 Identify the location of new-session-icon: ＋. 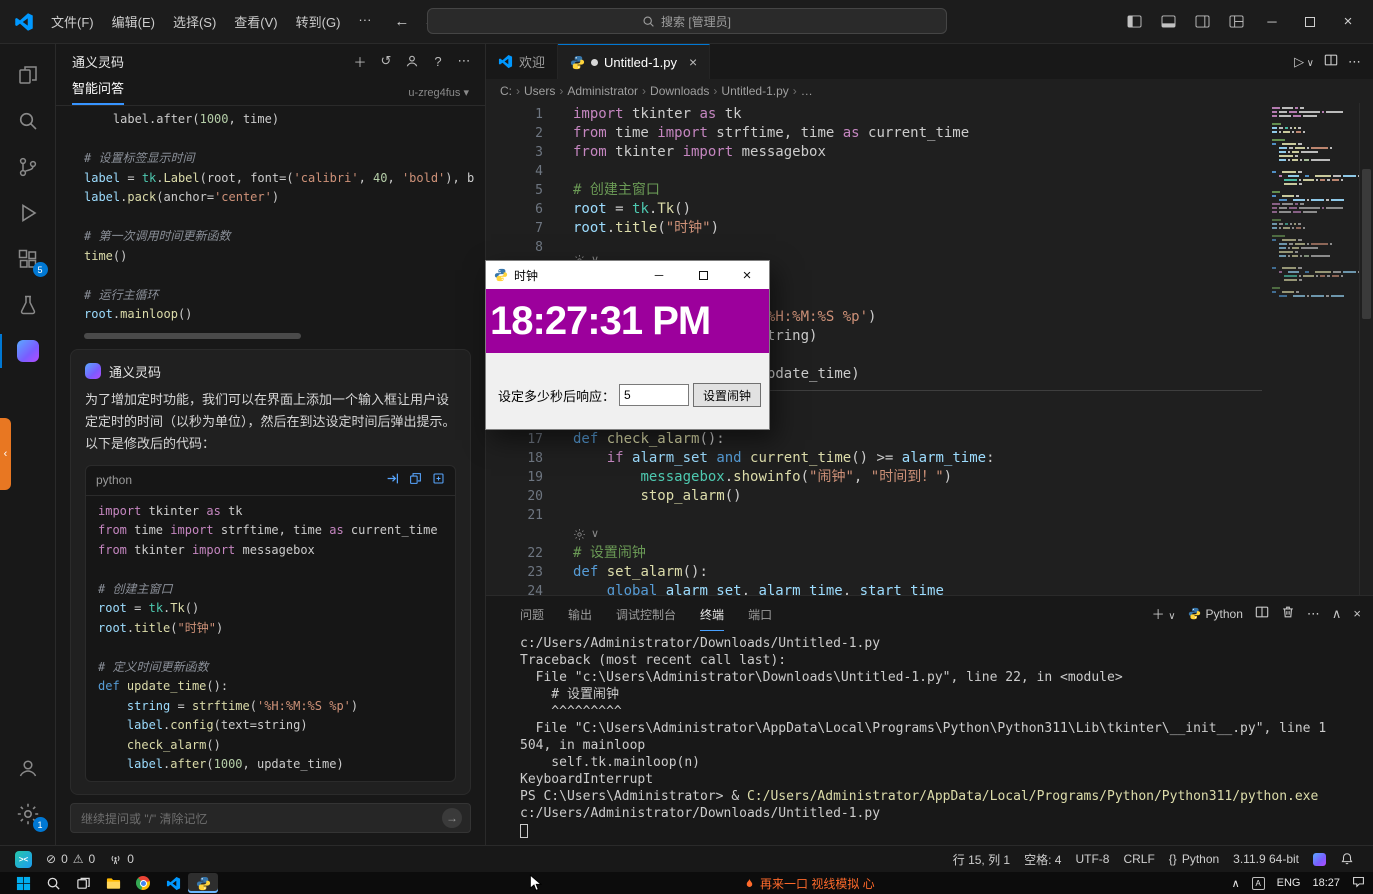
(360, 61).